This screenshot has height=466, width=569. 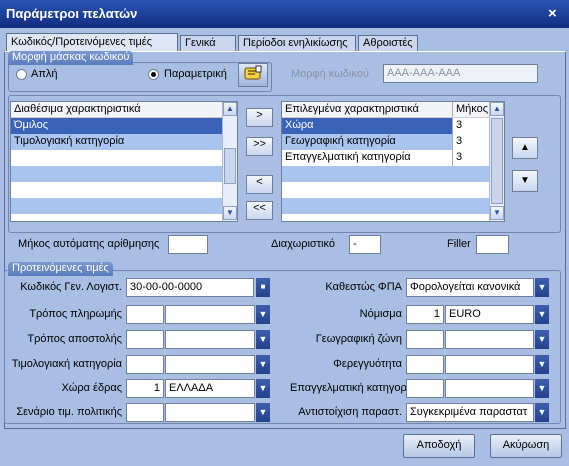 I want to click on filler-field, so click(x=492, y=244).